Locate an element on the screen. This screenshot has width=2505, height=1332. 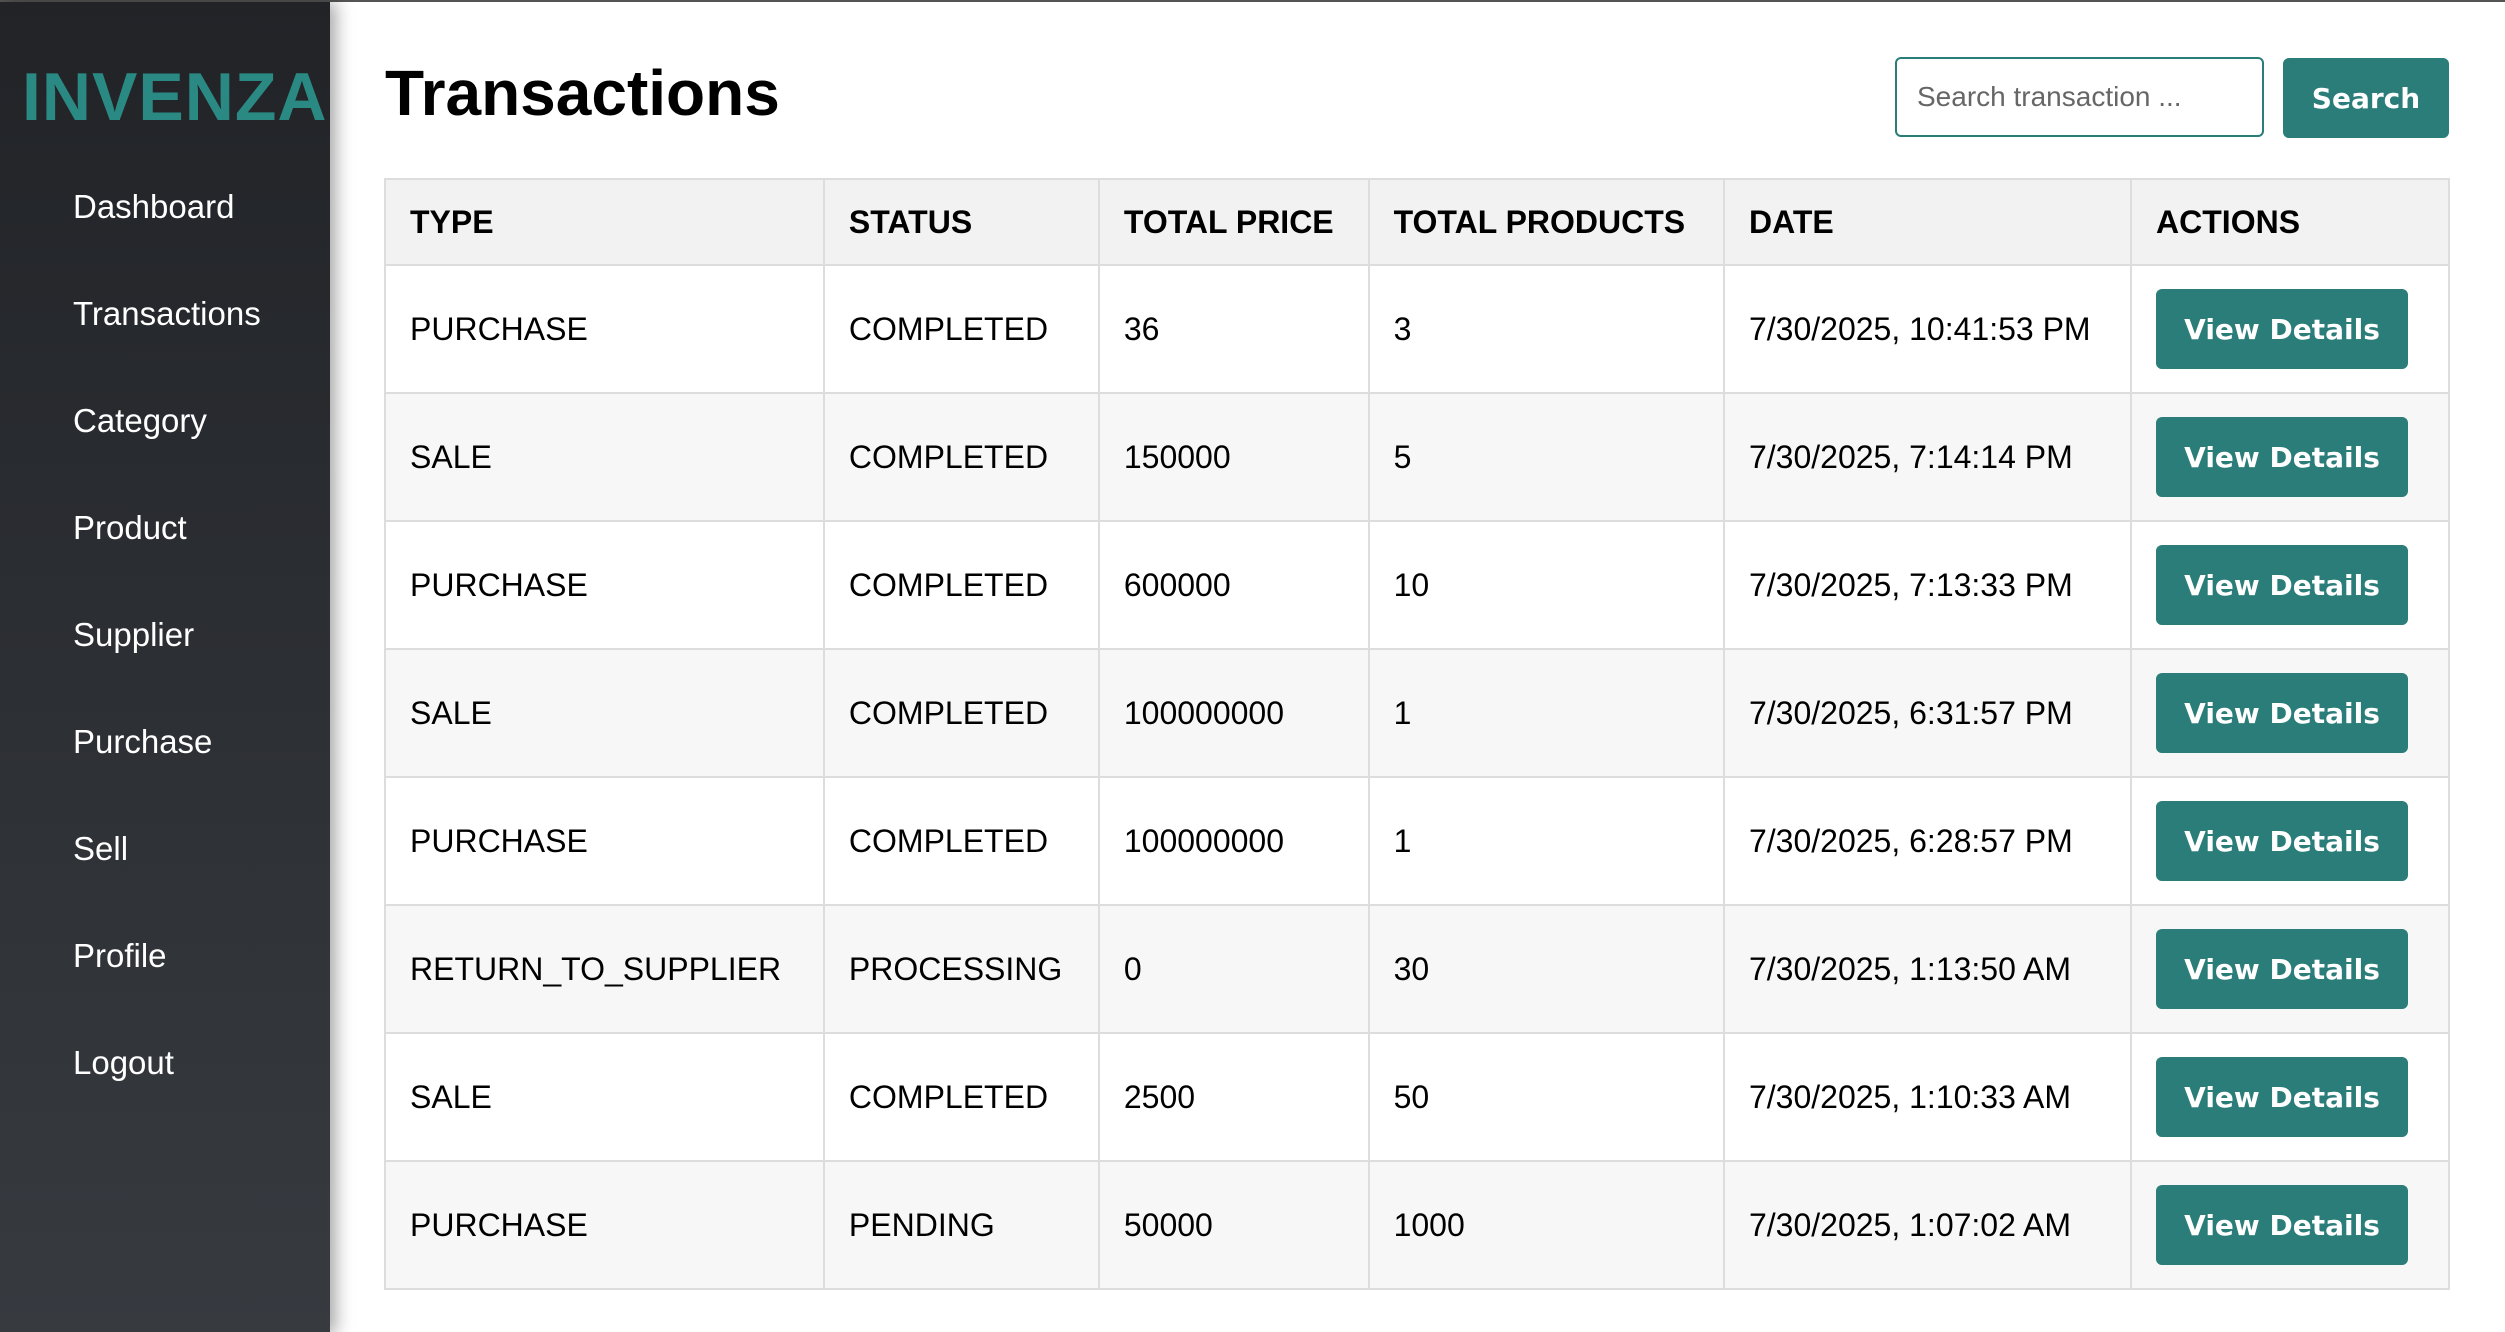
cell-date: 7/30/2025, 7:13:33 PM is located at coordinates (1927, 585).